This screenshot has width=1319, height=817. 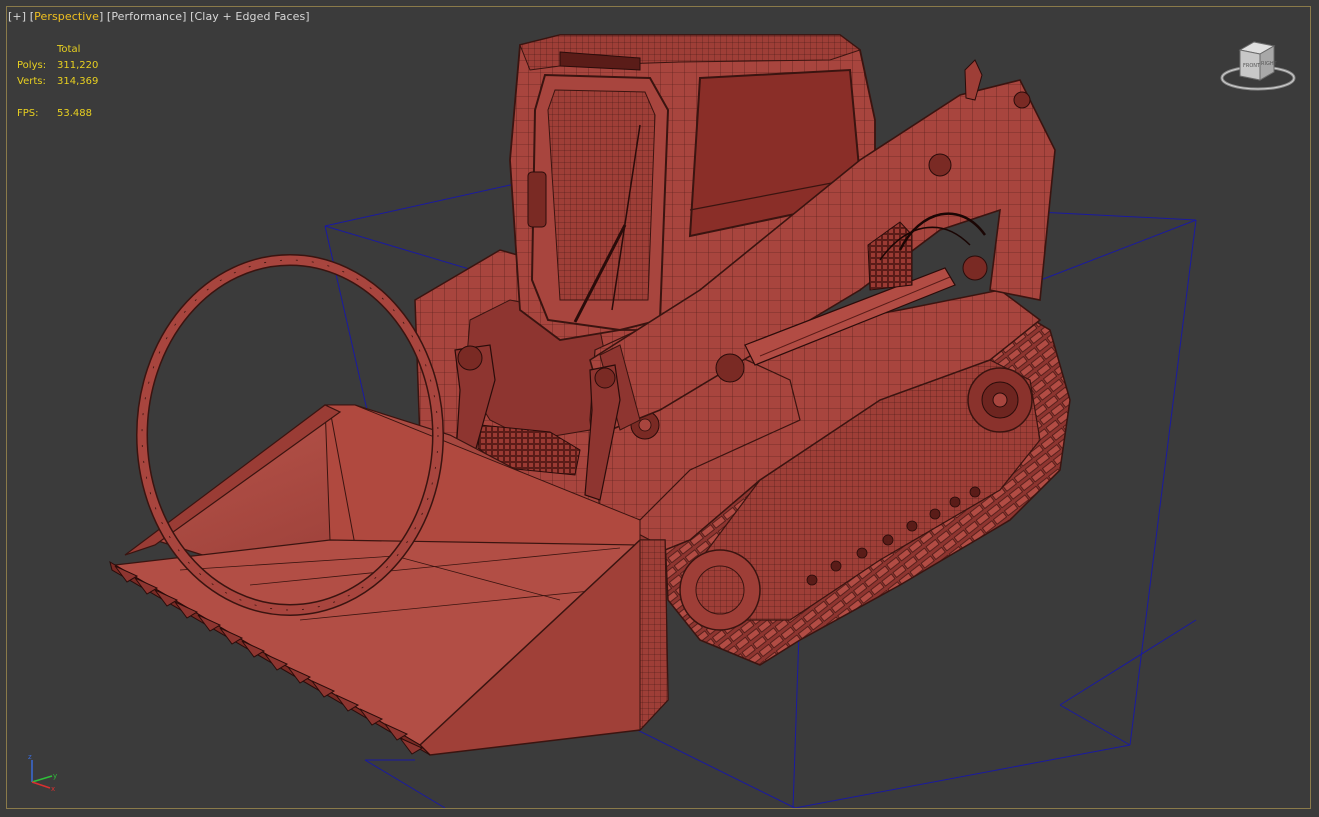 I want to click on axis-x-line, so click(x=41, y=785).